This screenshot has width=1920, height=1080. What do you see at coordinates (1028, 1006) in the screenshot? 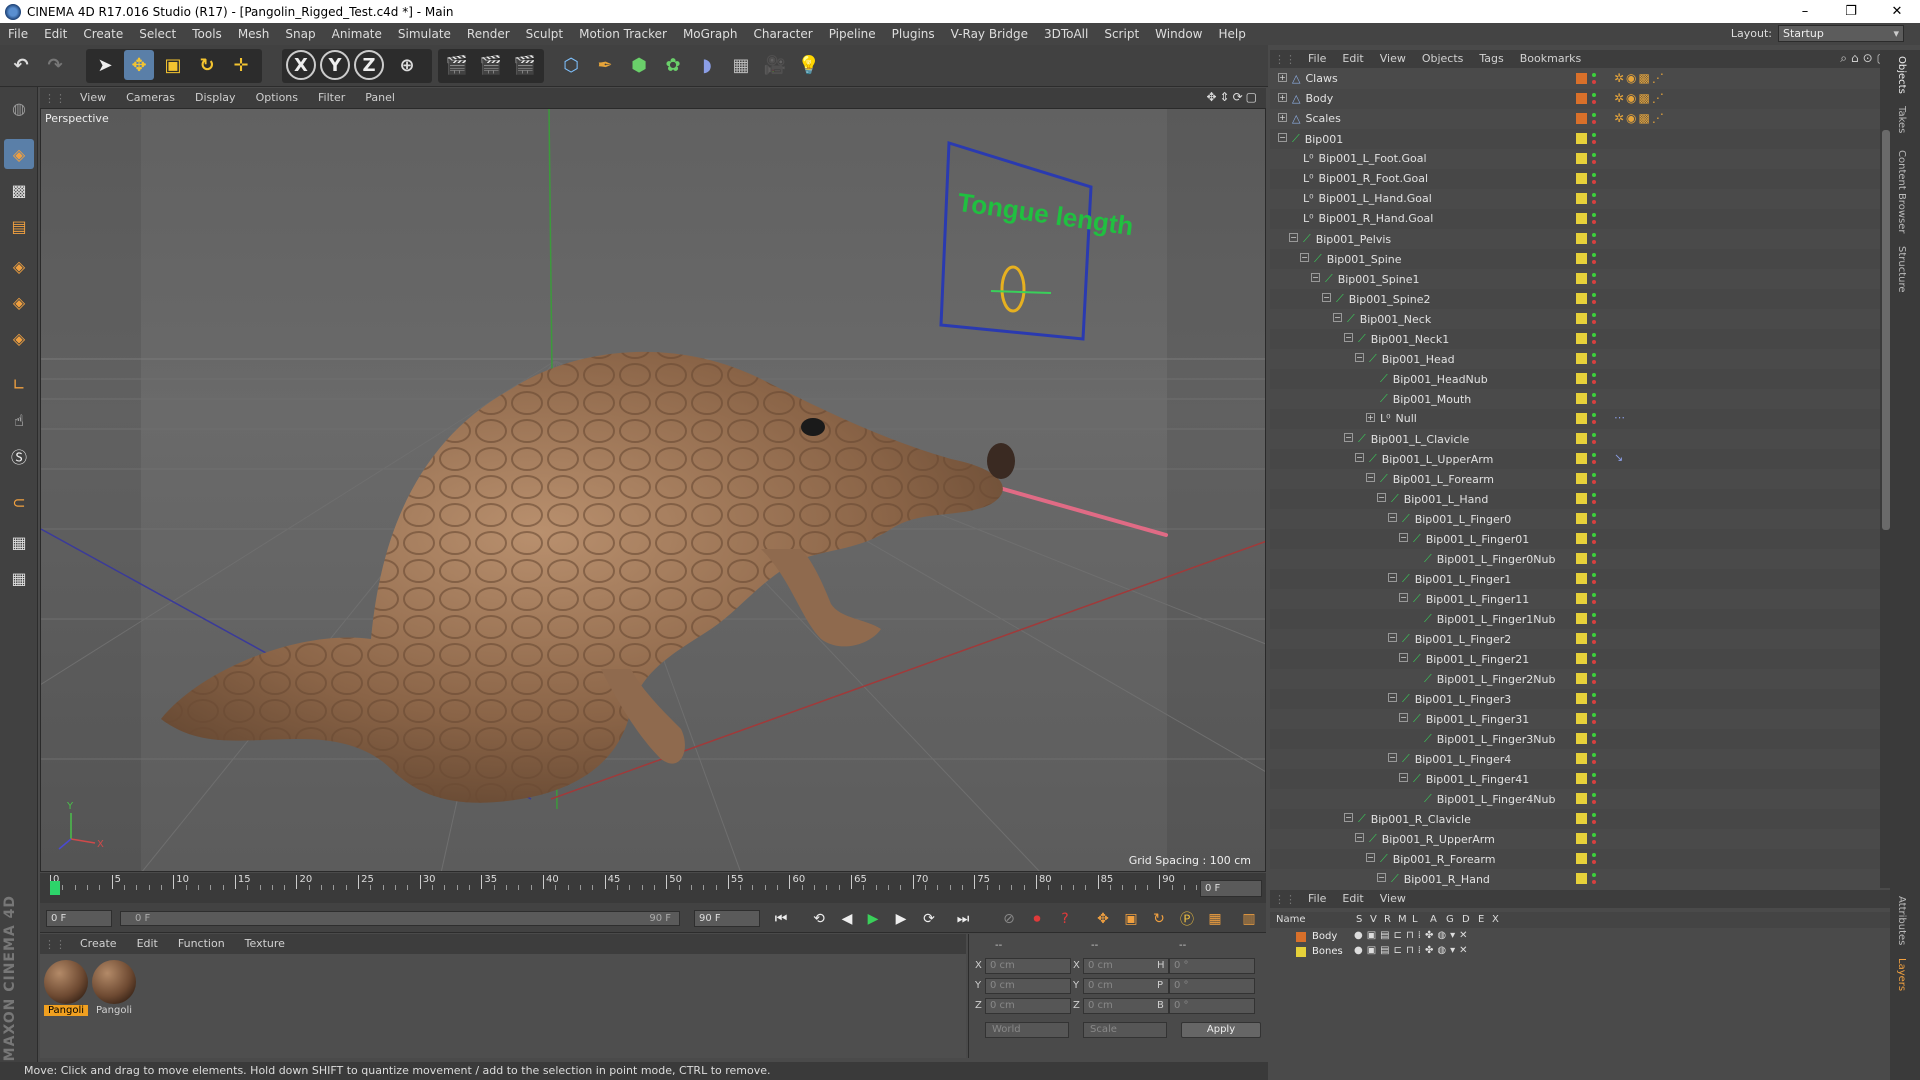
I see `coord-value-field: 0 cm` at bounding box center [1028, 1006].